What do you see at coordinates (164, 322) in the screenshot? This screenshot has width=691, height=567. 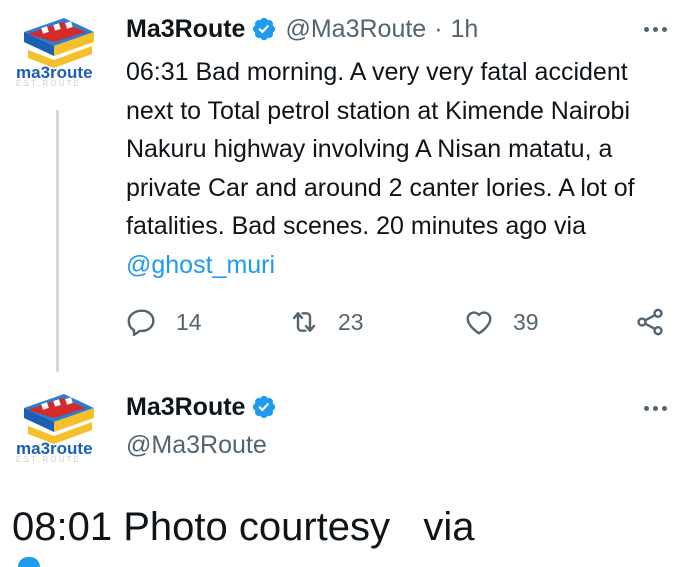 I see `reply-button: 14` at bounding box center [164, 322].